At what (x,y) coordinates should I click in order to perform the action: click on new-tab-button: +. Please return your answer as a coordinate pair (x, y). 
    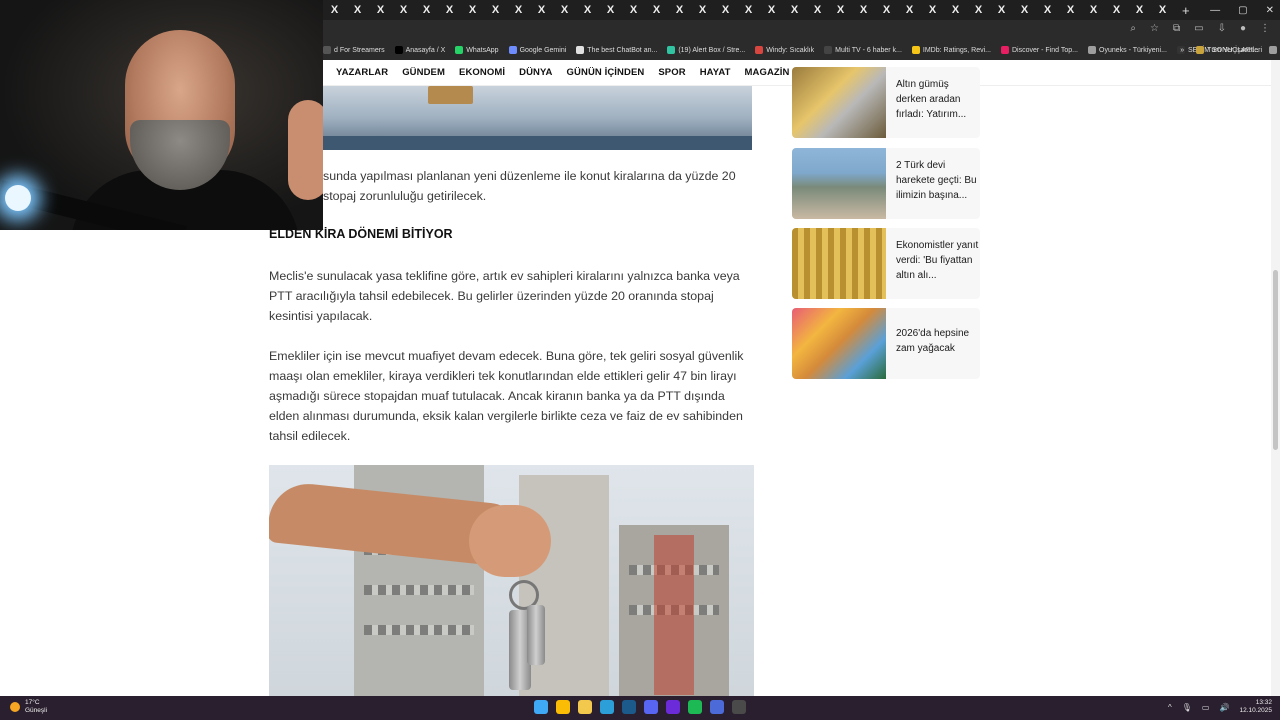
    Looking at the image, I should click on (1186, 10).